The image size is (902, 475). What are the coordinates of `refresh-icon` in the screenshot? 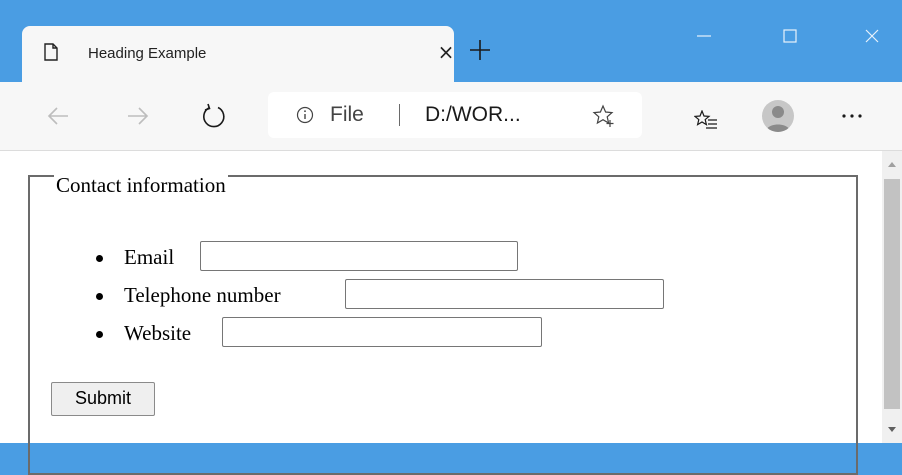 It's located at (214, 116).